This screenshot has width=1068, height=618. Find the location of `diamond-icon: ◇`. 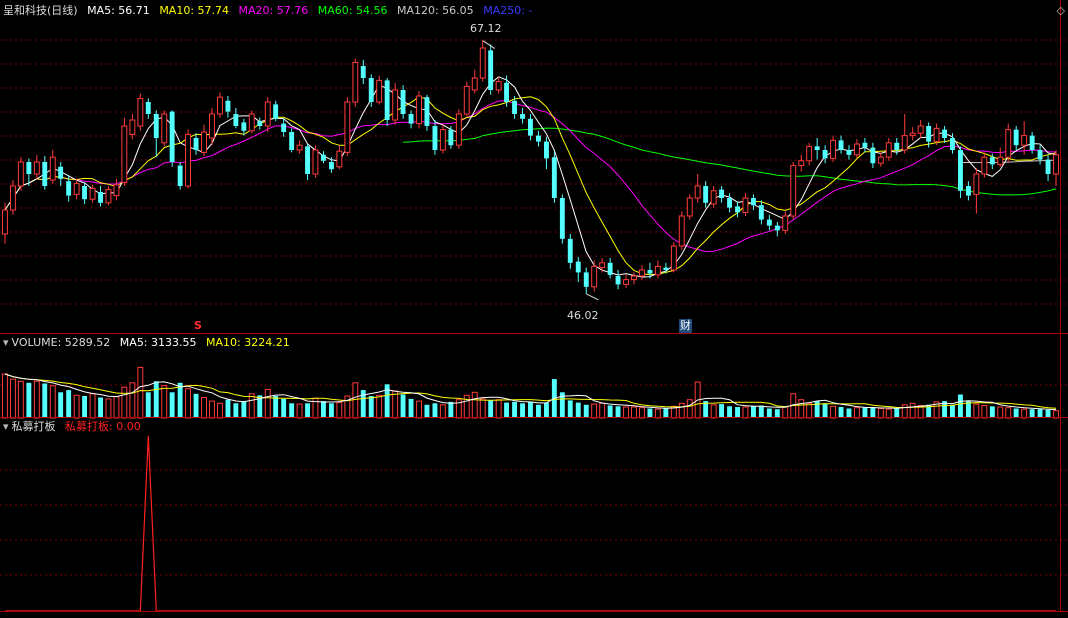

diamond-icon: ◇ is located at coordinates (1061, 10).